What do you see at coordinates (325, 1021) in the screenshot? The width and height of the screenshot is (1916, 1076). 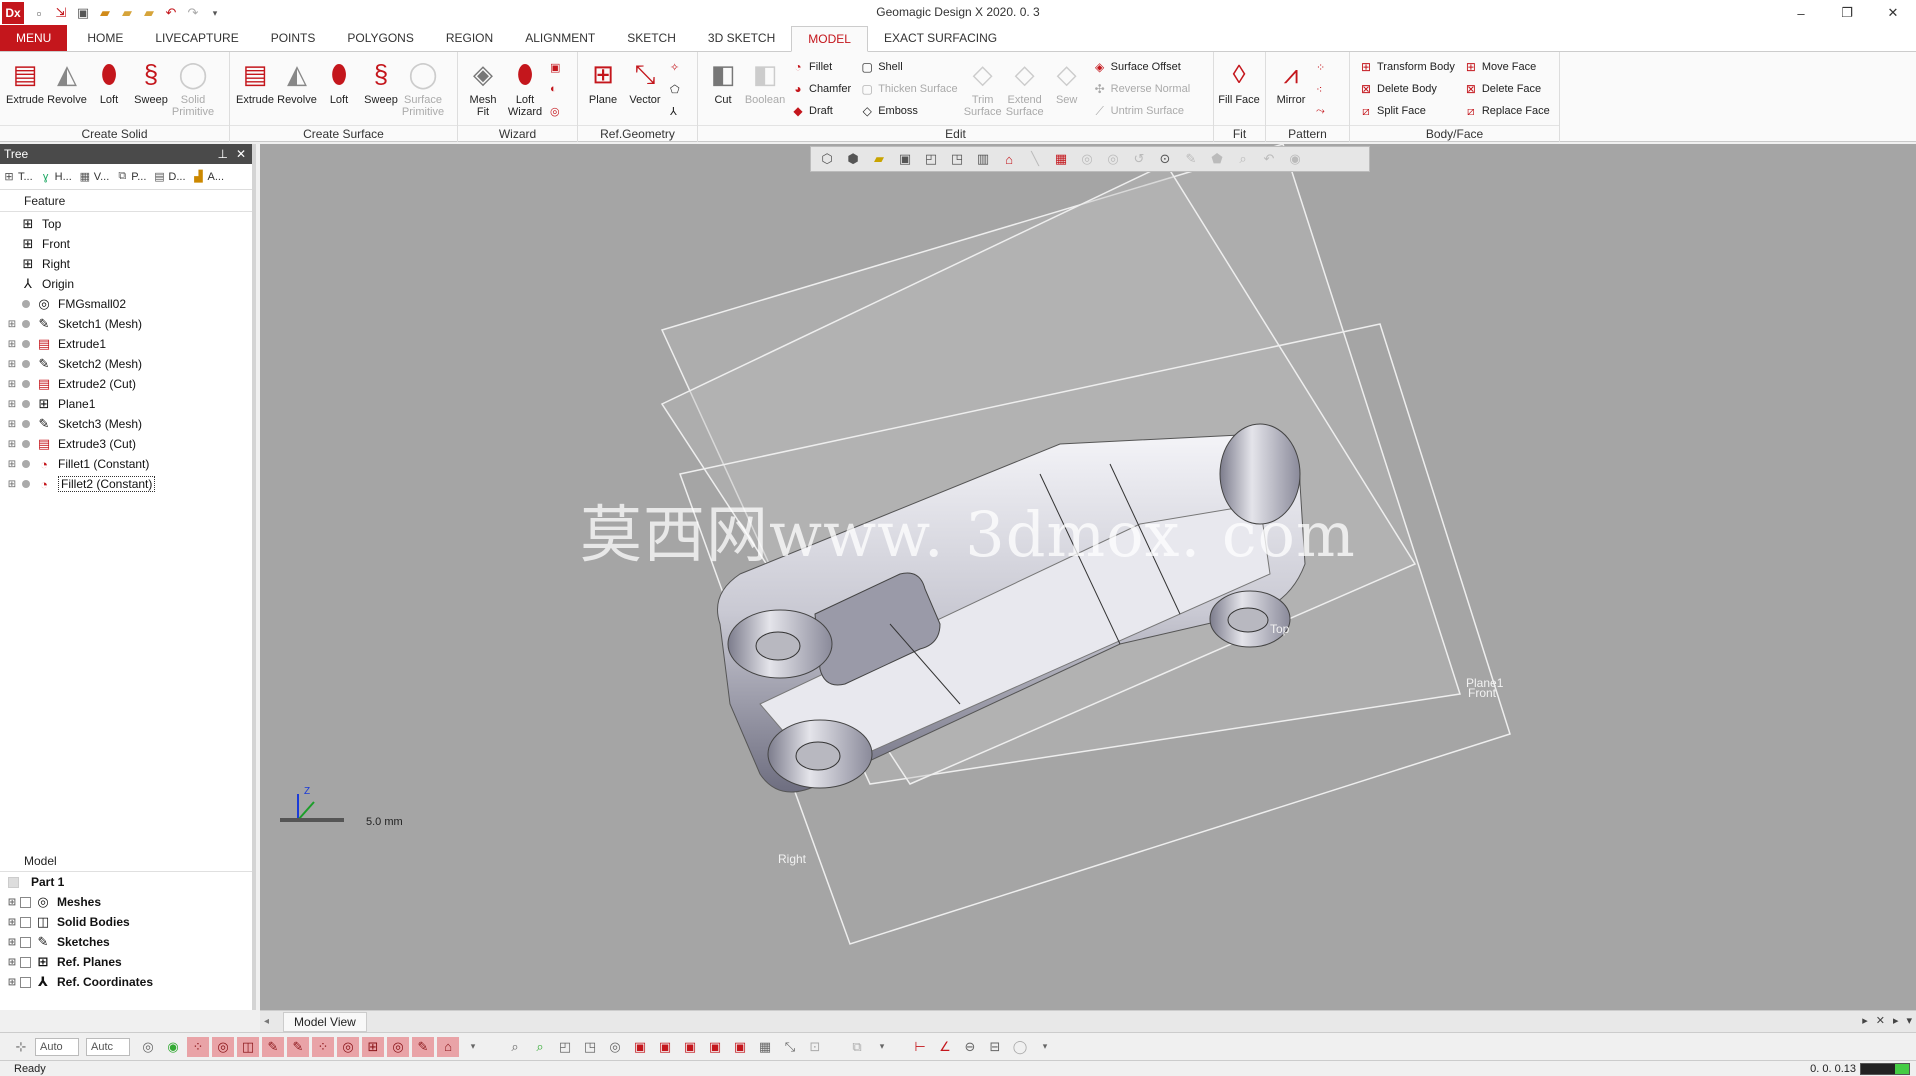 I see `tab-model-view: Model View` at bounding box center [325, 1021].